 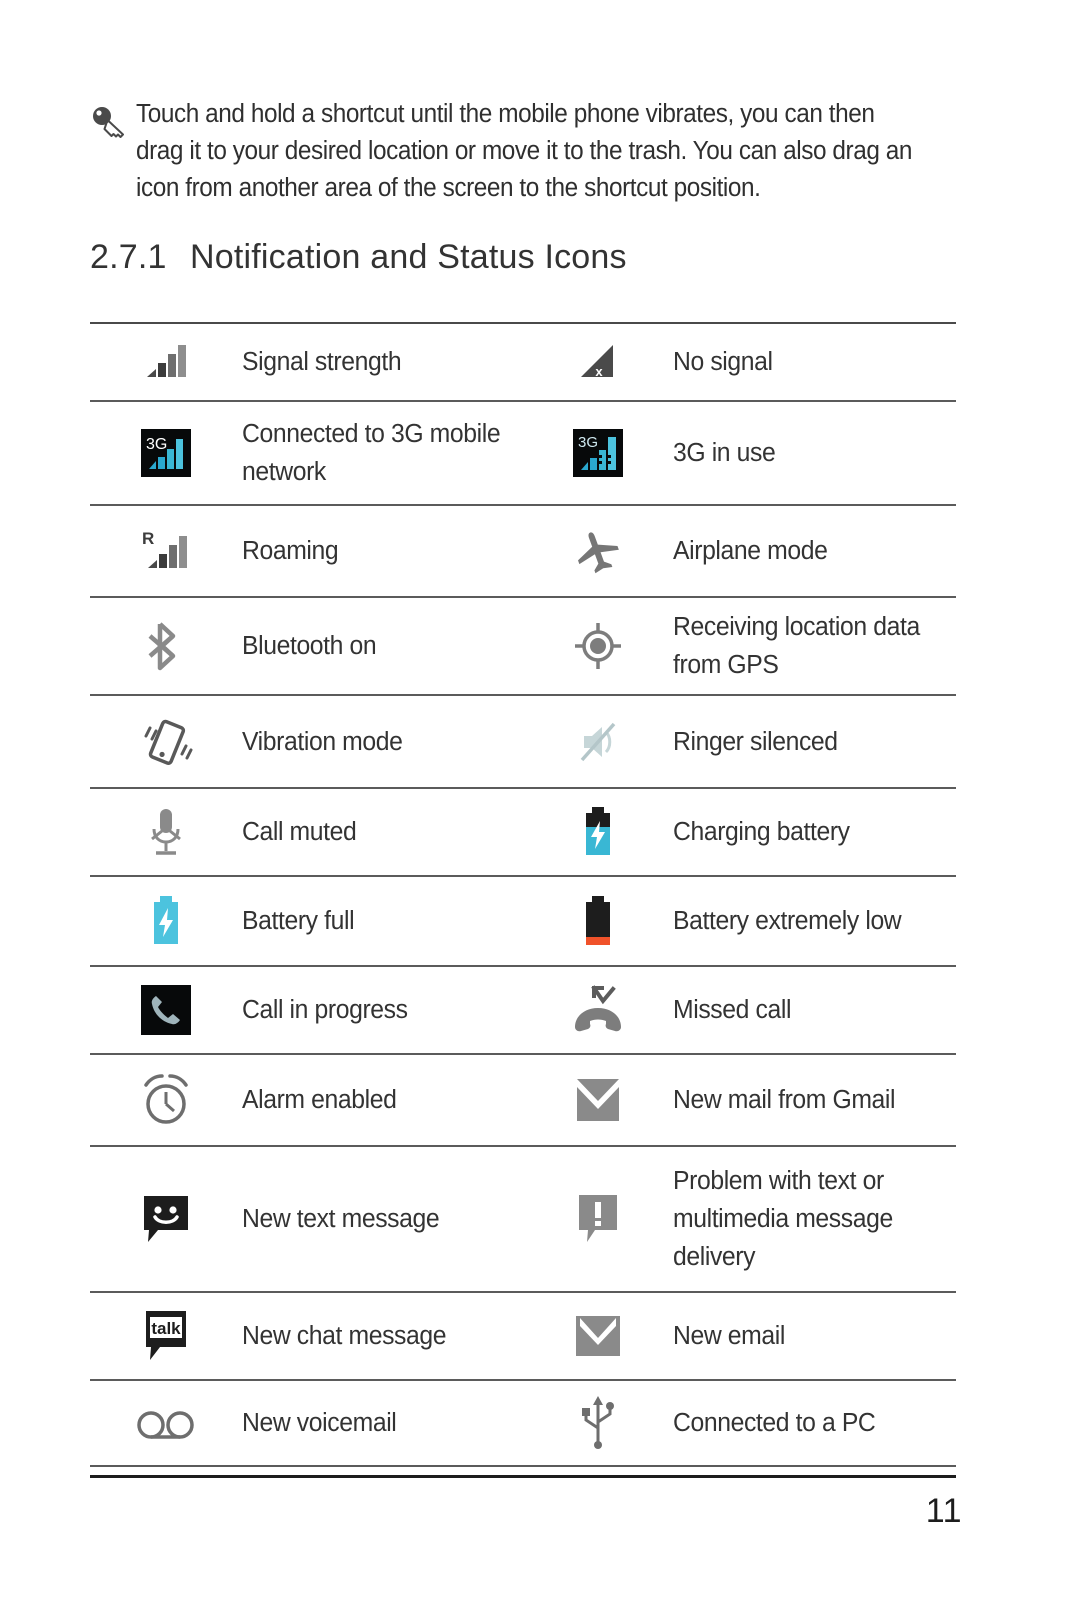 I want to click on call-in-progress-icon, so click(x=166, y=1010).